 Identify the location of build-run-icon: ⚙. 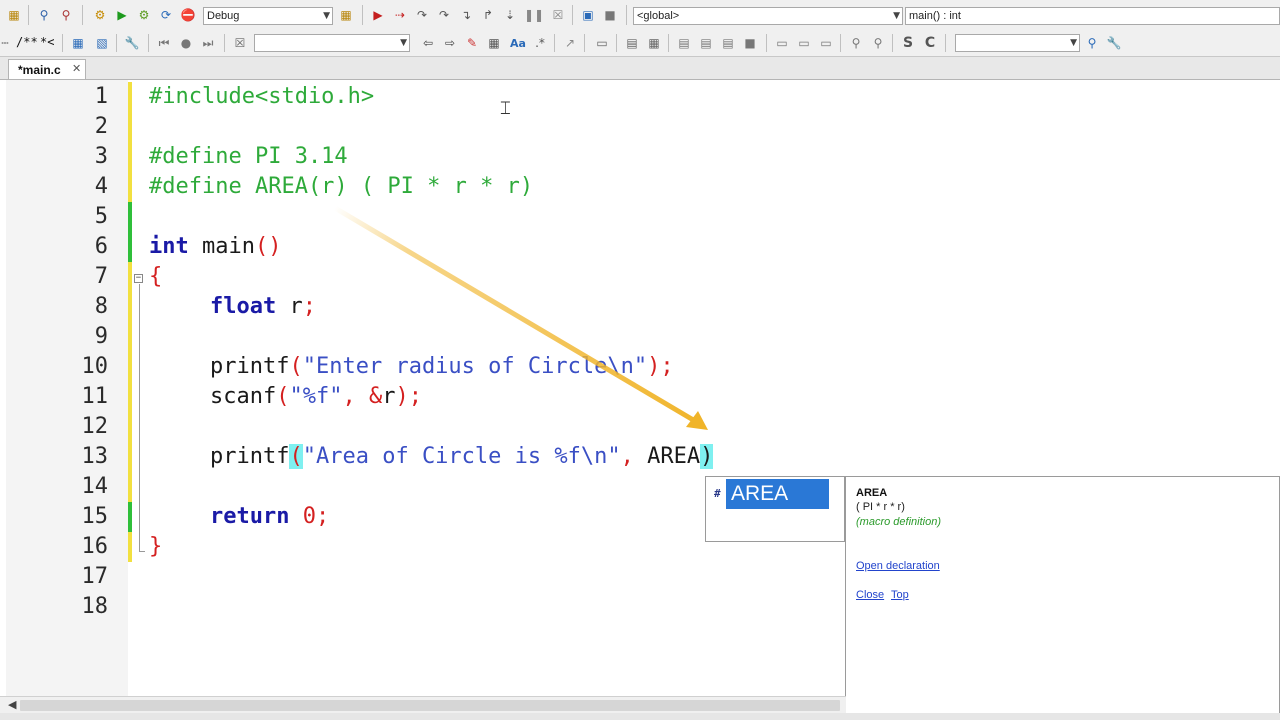
(144, 15).